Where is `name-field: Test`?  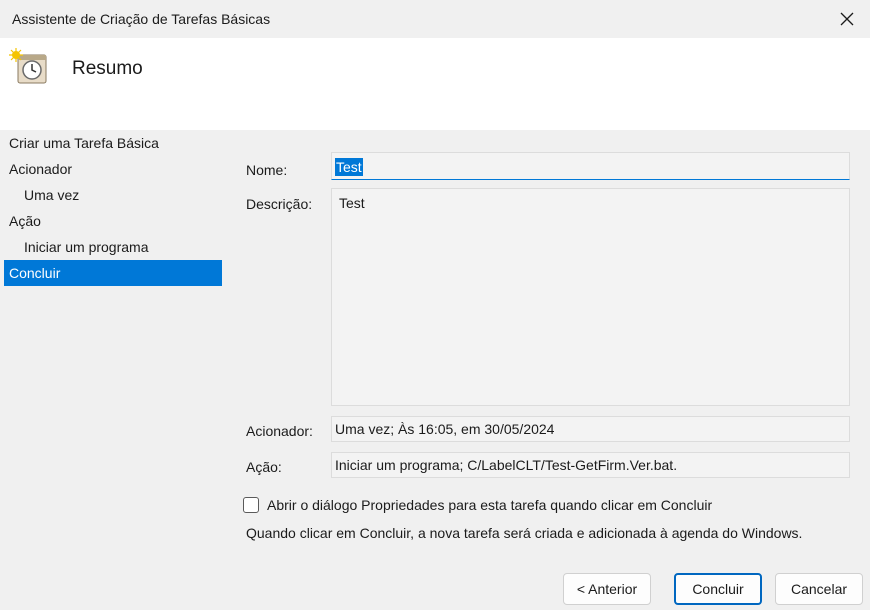
name-field: Test is located at coordinates (590, 166).